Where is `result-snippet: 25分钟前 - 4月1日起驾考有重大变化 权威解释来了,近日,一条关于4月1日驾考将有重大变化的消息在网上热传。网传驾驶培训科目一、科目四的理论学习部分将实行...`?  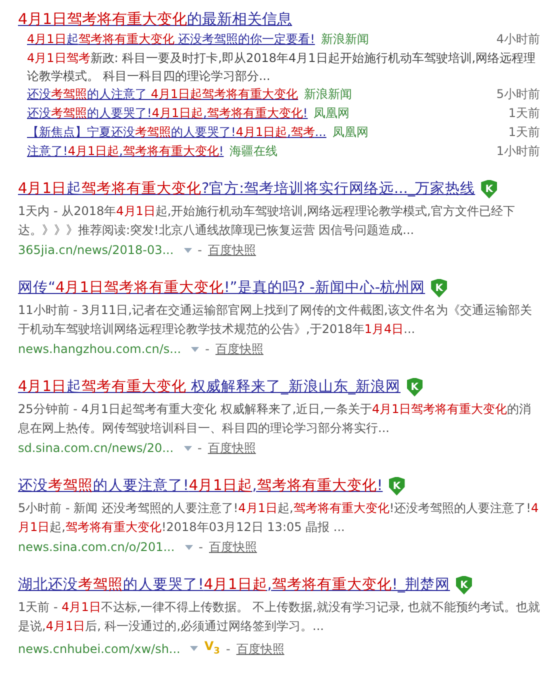 result-snippet: 25分钟前 - 4月1日起驾考有重大变化 权威解释来了,近日,一条关于4月1日驾考将有重大变化的消息在网上热传。网传驾驶培训科目一、科目四的理论学习部分将实行... is located at coordinates (275, 419).